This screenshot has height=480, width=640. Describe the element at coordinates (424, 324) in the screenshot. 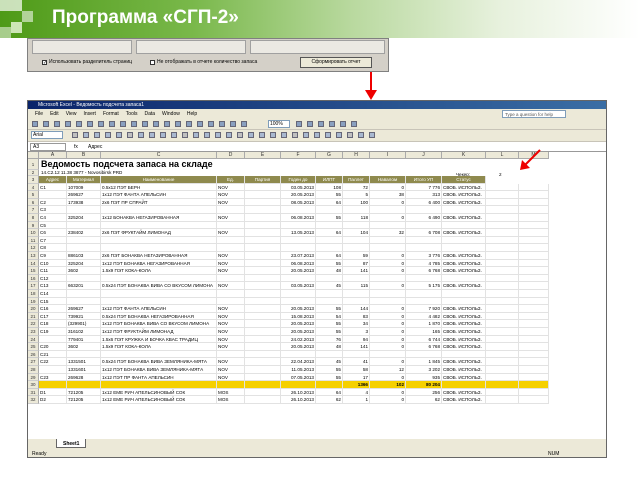

I see `table-cell: 1 870` at that location.